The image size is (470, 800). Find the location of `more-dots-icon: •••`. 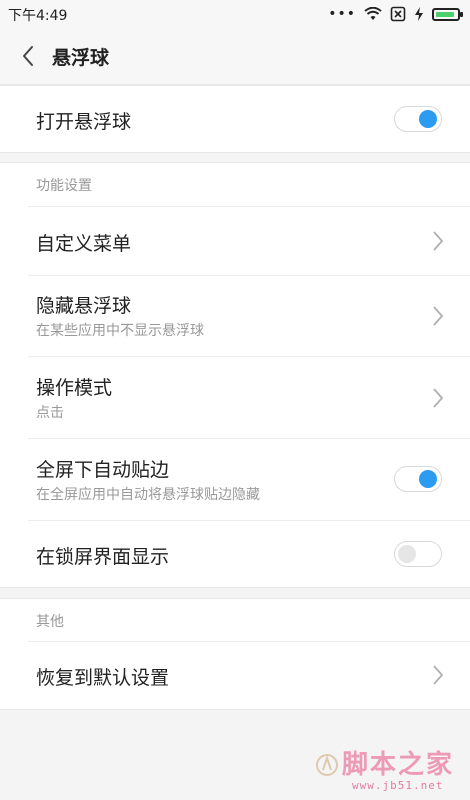

more-dots-icon: ••• is located at coordinates (342, 14).